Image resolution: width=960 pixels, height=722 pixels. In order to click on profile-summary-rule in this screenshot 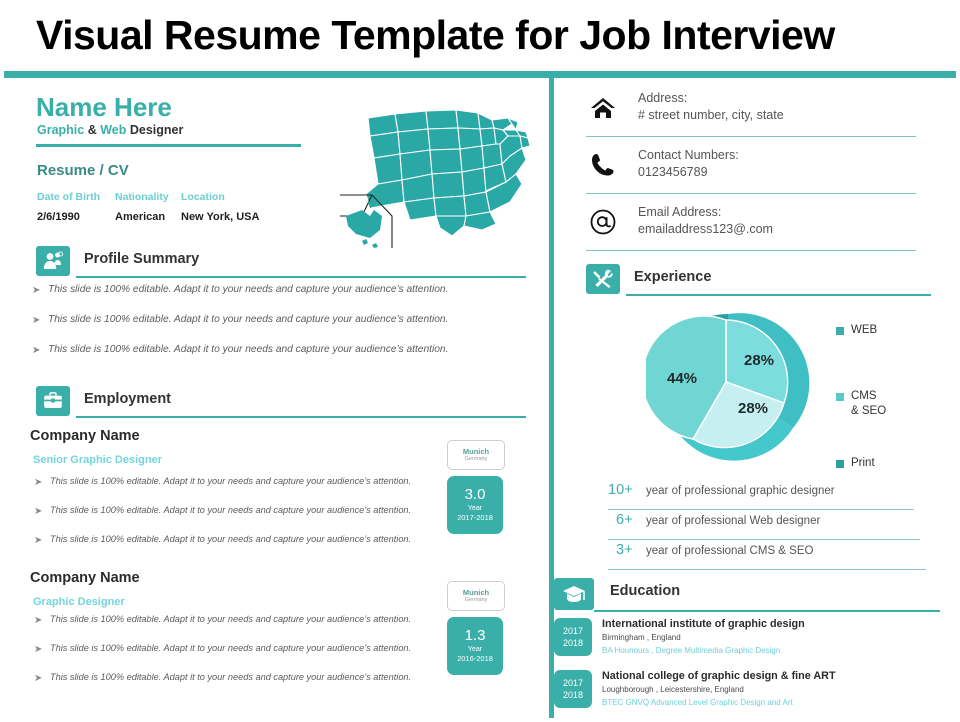, I will do `click(301, 277)`.